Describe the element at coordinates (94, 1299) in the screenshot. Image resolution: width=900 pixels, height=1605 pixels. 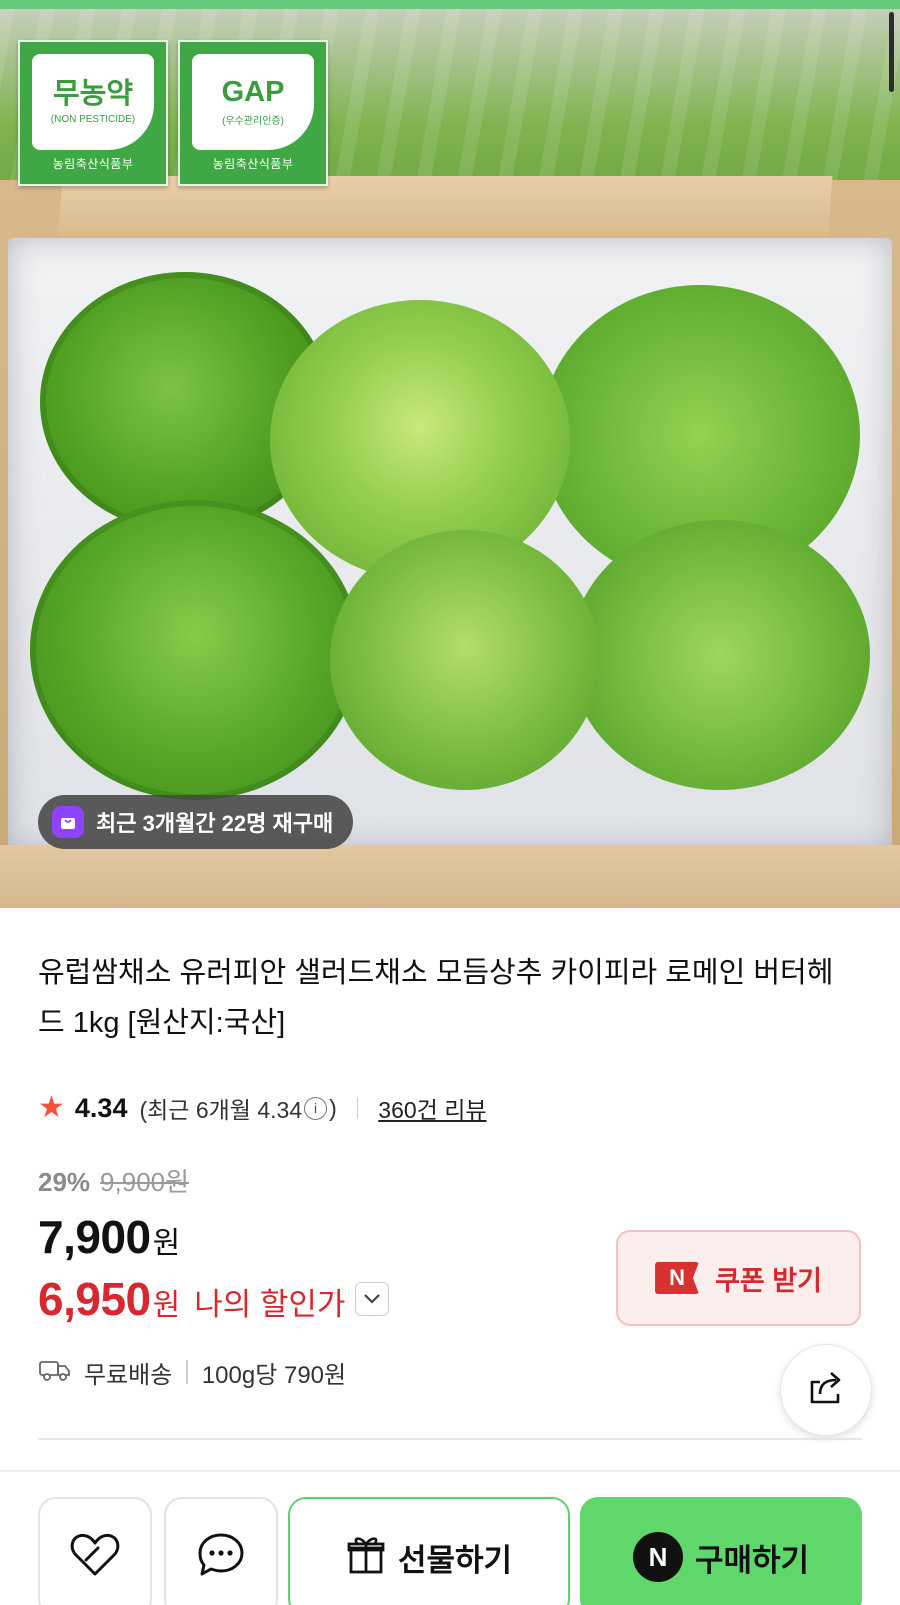
I see `my-discount-price: 6,950` at that location.